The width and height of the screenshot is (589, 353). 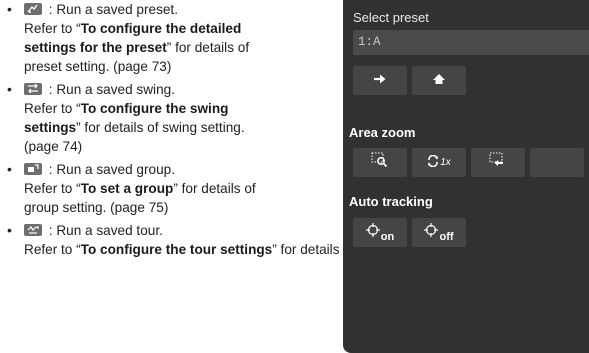 I want to click on zoom-out-area-icon, so click(x=498, y=162).